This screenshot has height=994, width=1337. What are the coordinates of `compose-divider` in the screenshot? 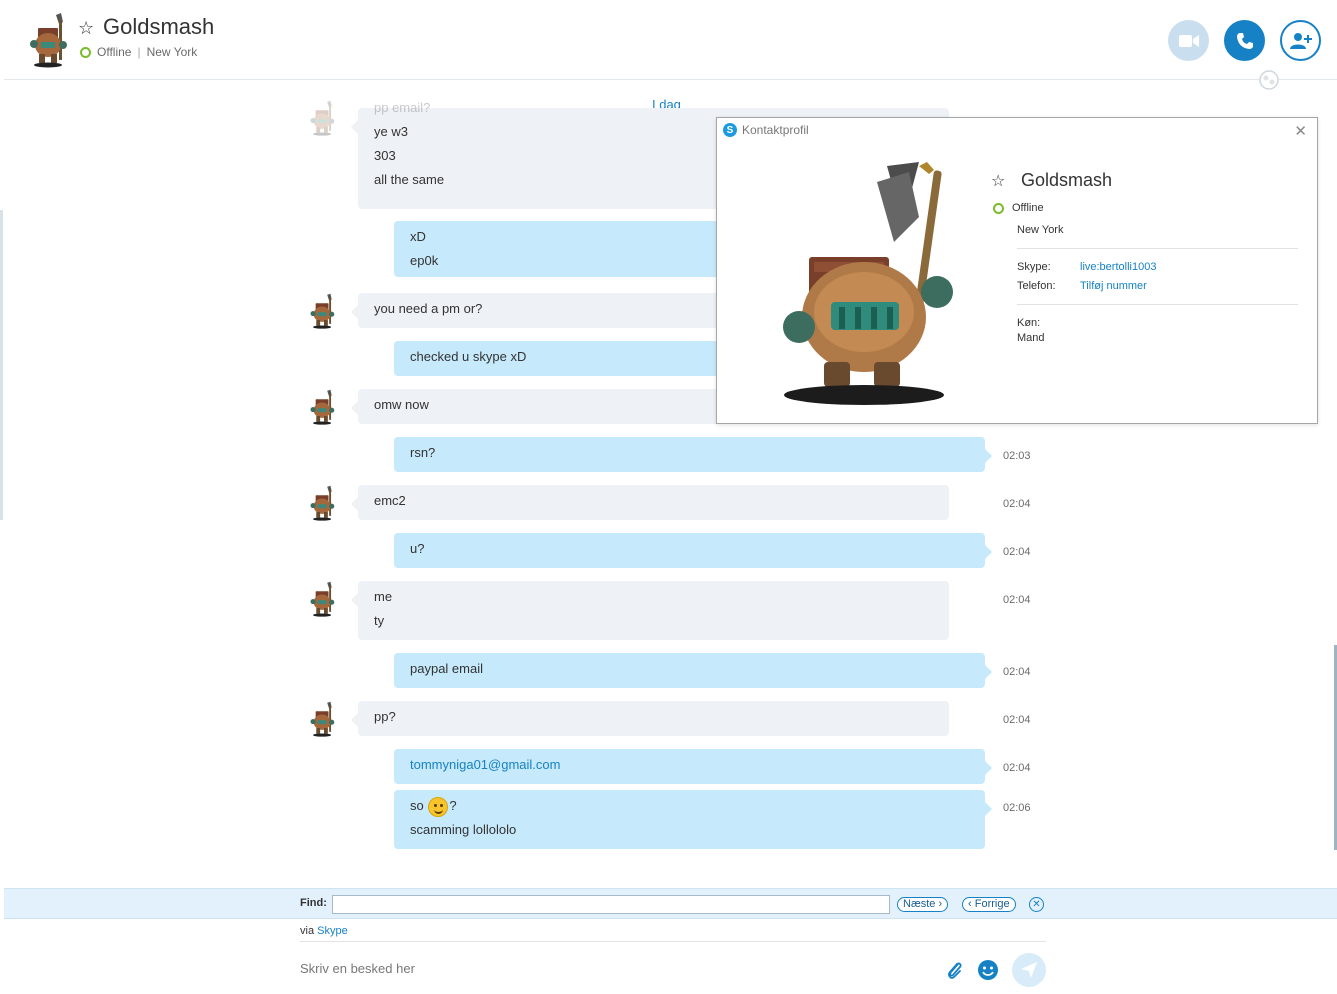 It's located at (673, 941).